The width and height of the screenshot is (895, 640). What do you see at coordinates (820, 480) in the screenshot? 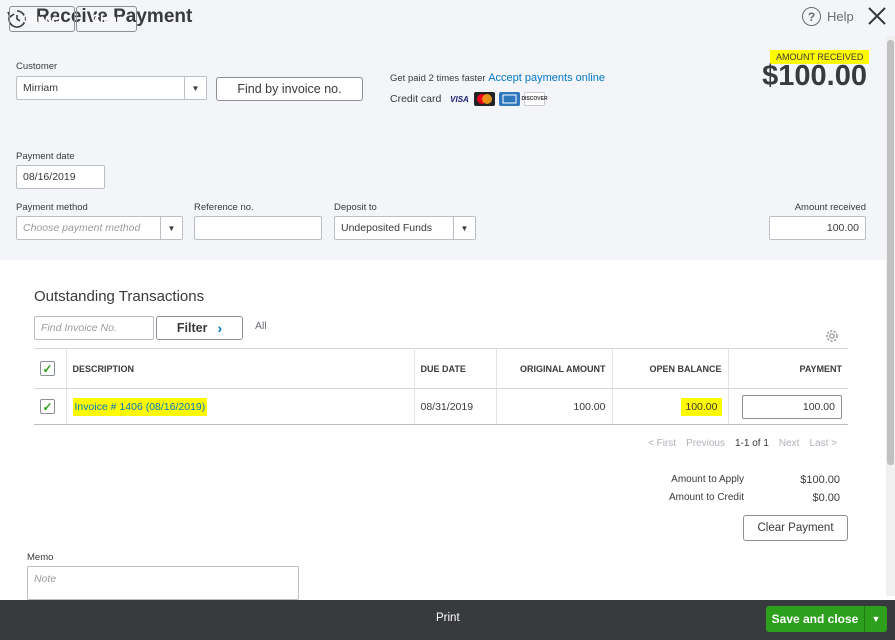
I see `amount-to-apply-value: $100.00` at bounding box center [820, 480].